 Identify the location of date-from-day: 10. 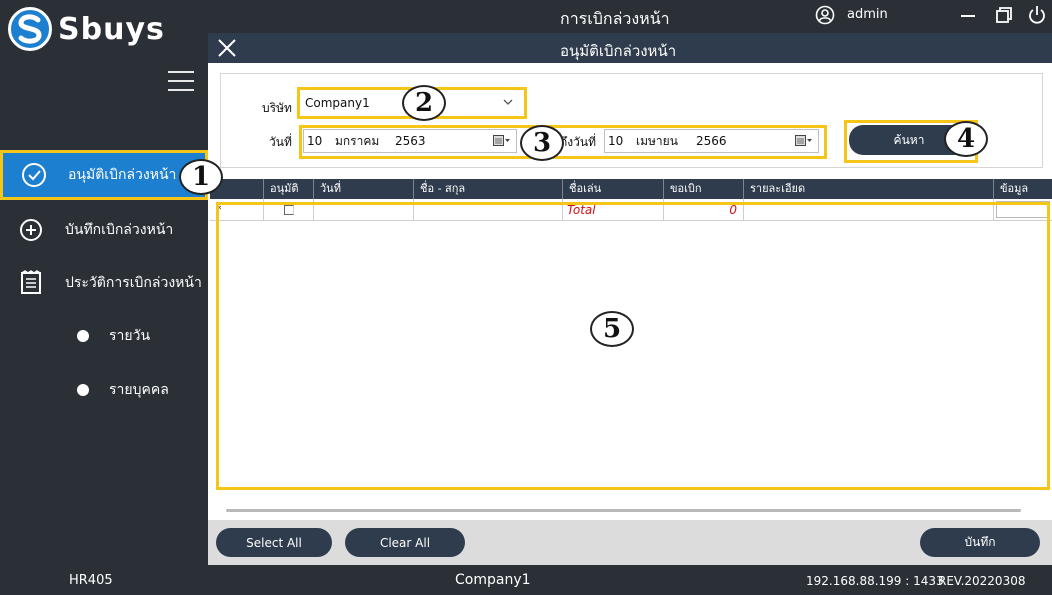
(315, 141).